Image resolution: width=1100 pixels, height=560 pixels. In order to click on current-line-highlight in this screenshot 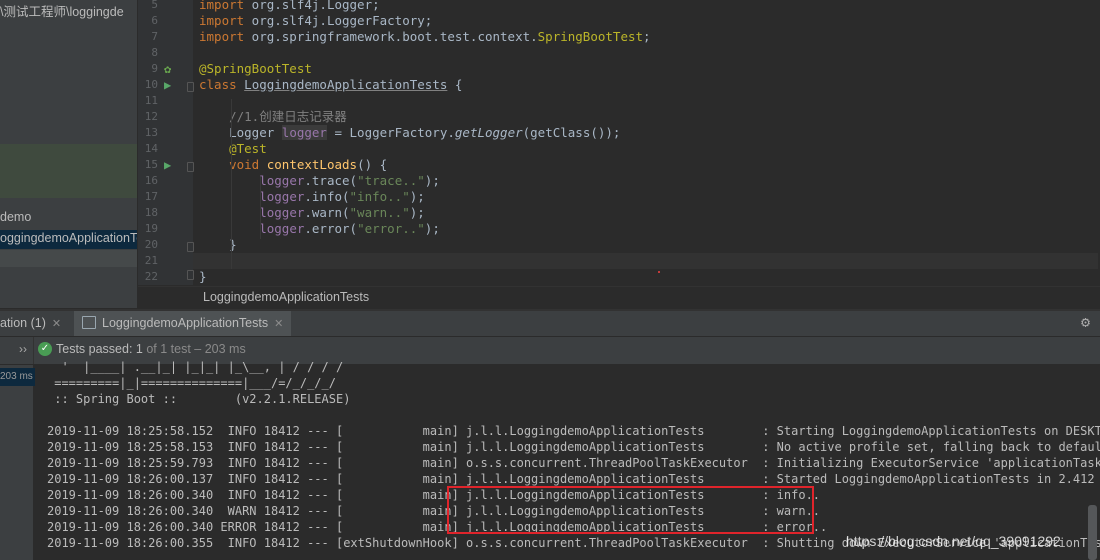, I will do `click(645, 261)`.